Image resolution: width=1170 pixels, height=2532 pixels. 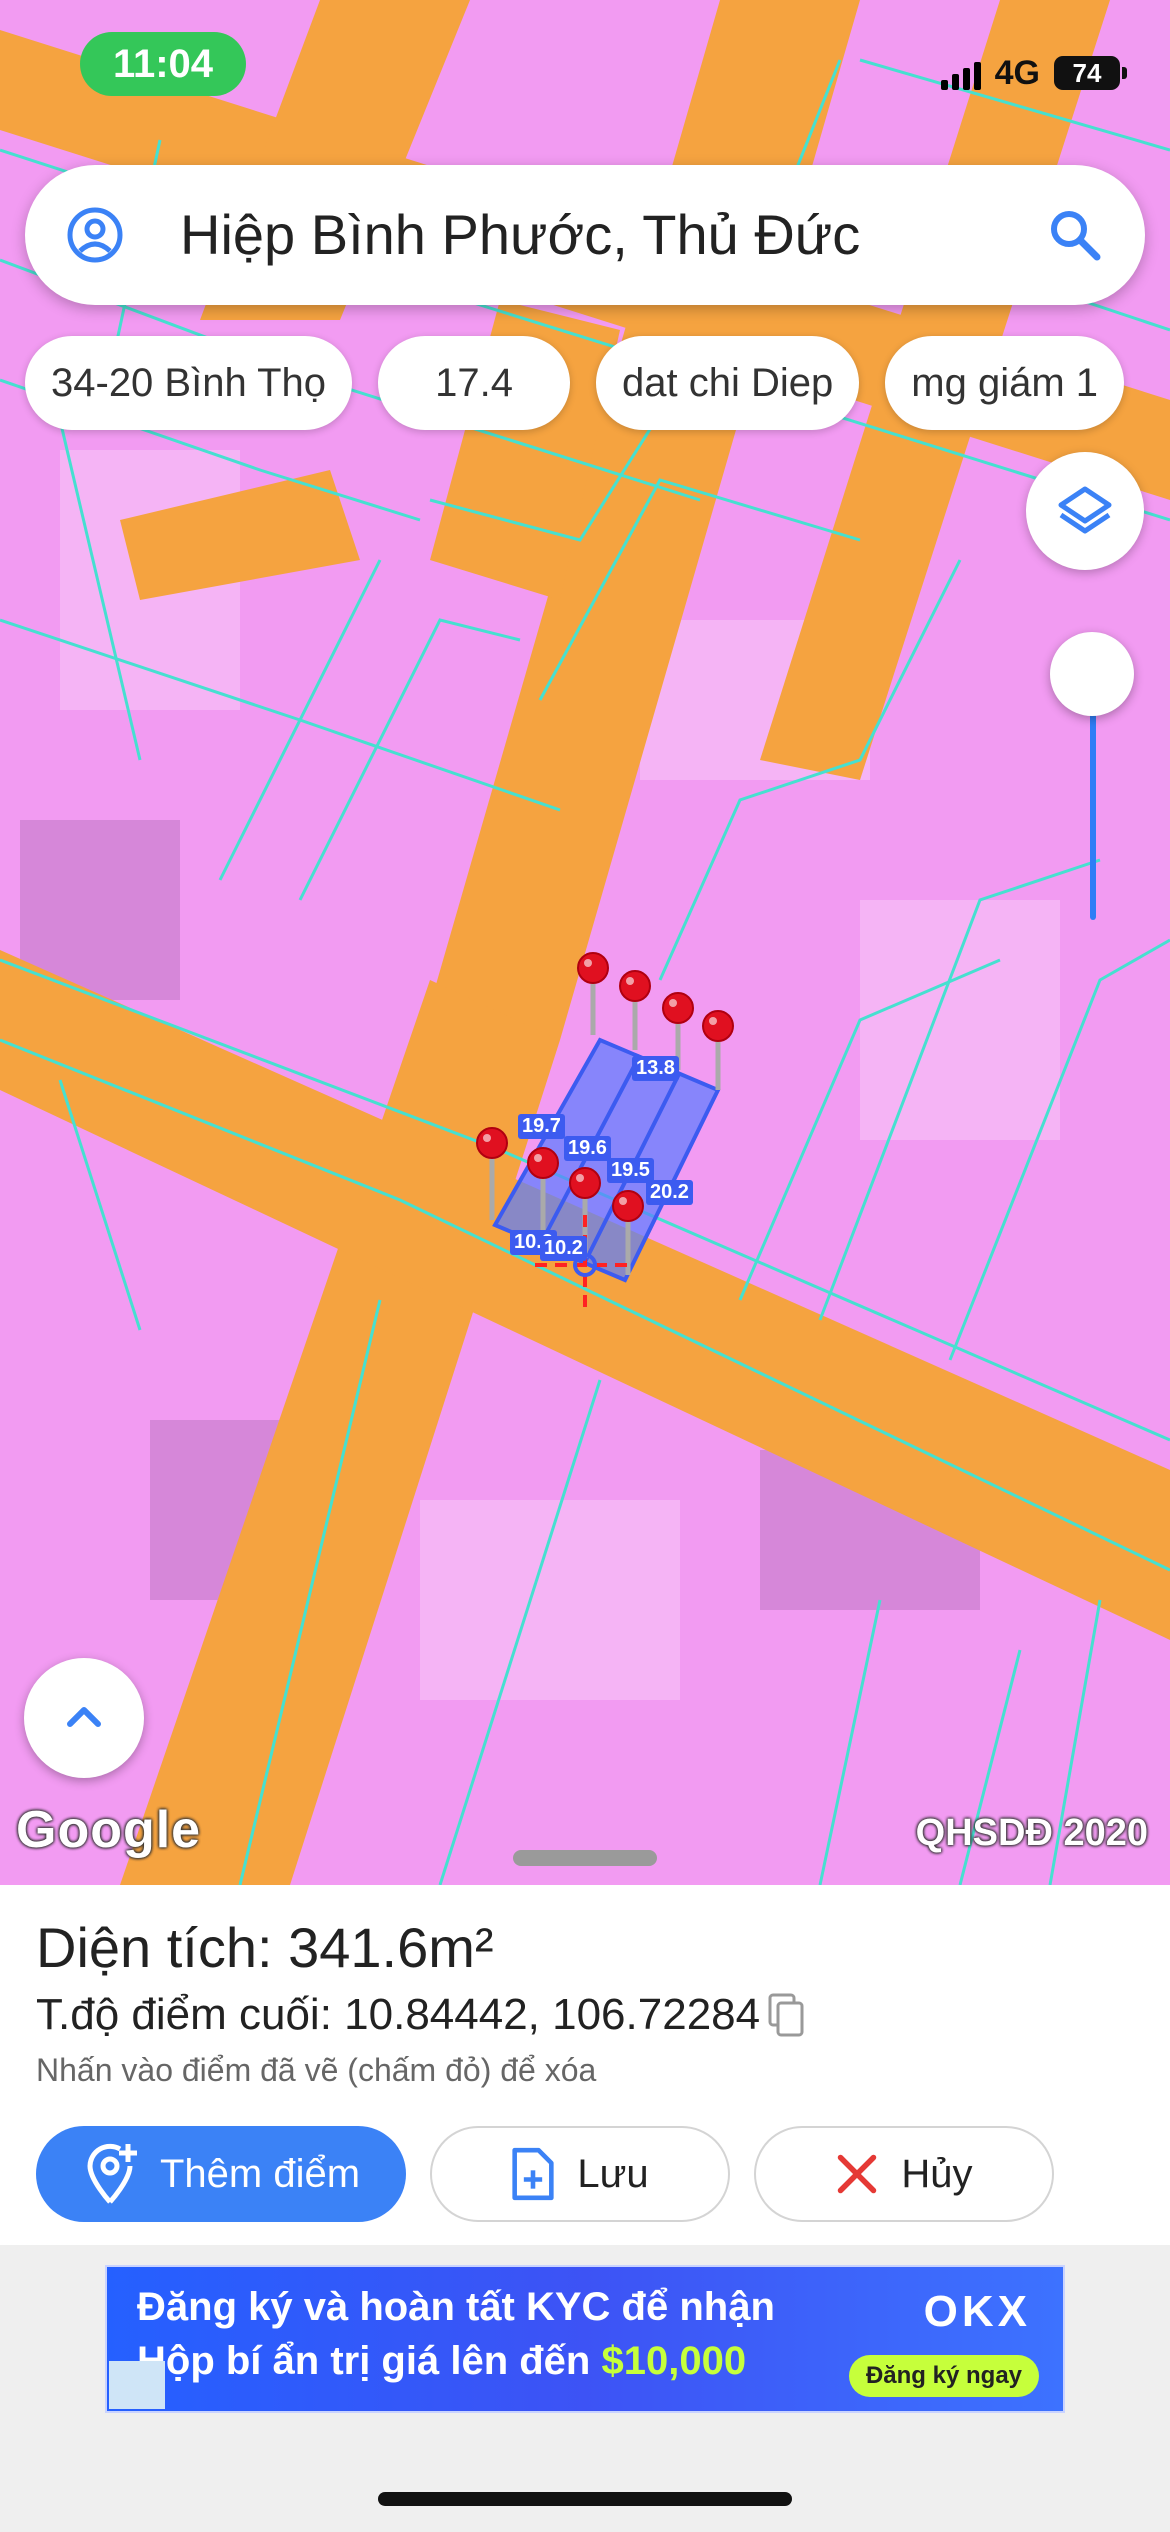 I want to click on home-indicator, so click(x=585, y=2499).